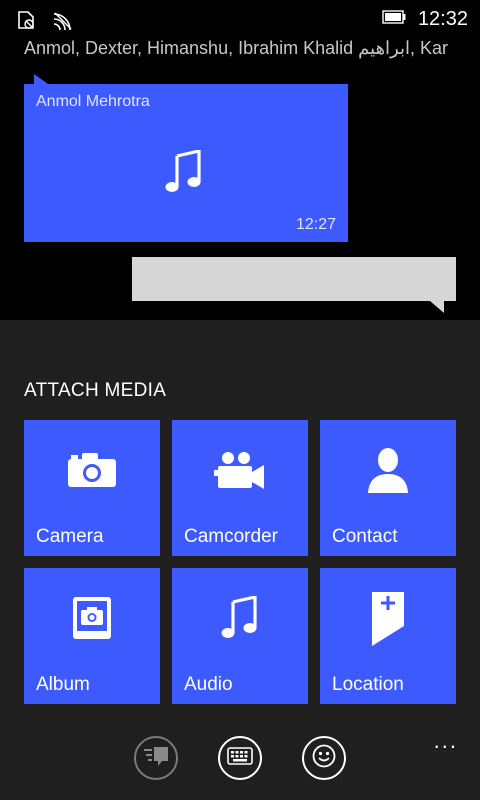  I want to click on emoji-icon, so click(324, 758).